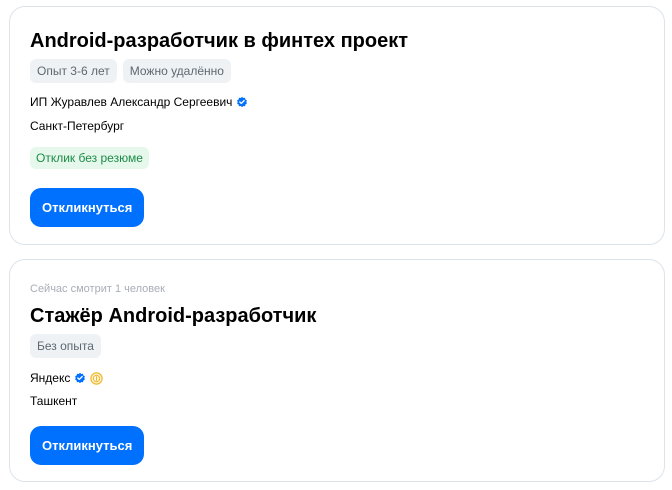  Describe the element at coordinates (50, 378) in the screenshot. I see `company-name: Яндекс` at that location.